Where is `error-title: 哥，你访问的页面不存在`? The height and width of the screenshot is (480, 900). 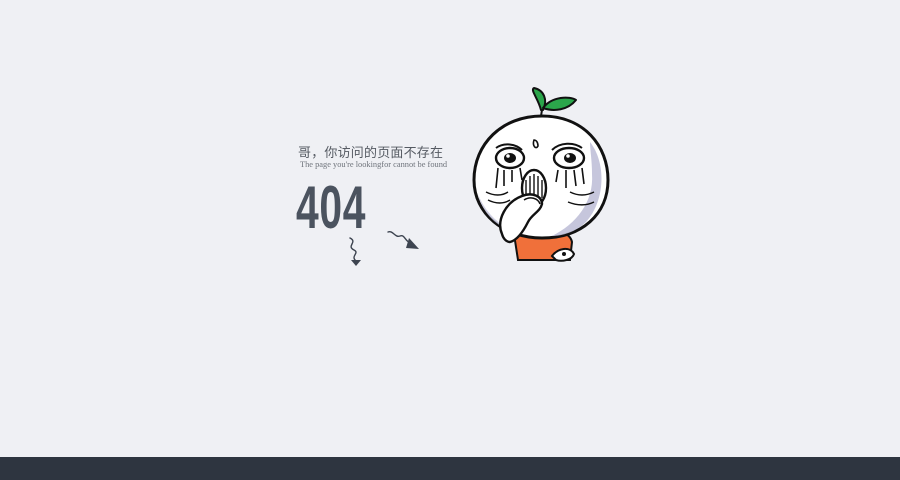 error-title: 哥，你访问的页面不存在 is located at coordinates (371, 153).